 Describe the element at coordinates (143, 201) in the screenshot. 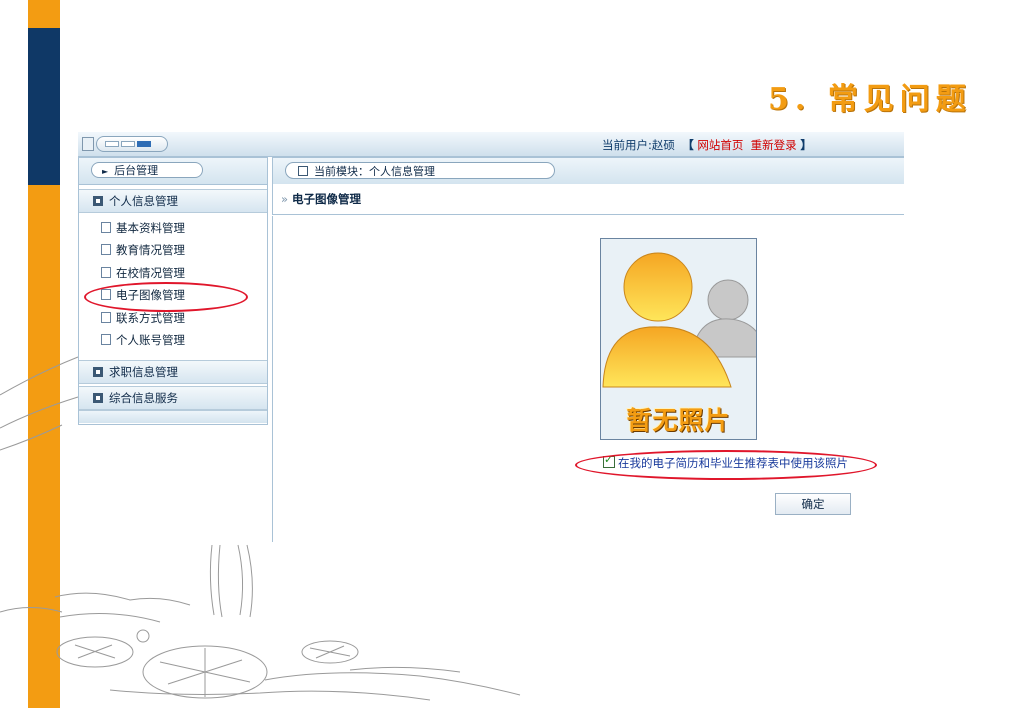

I see `group-label: 个人信息管理` at that location.